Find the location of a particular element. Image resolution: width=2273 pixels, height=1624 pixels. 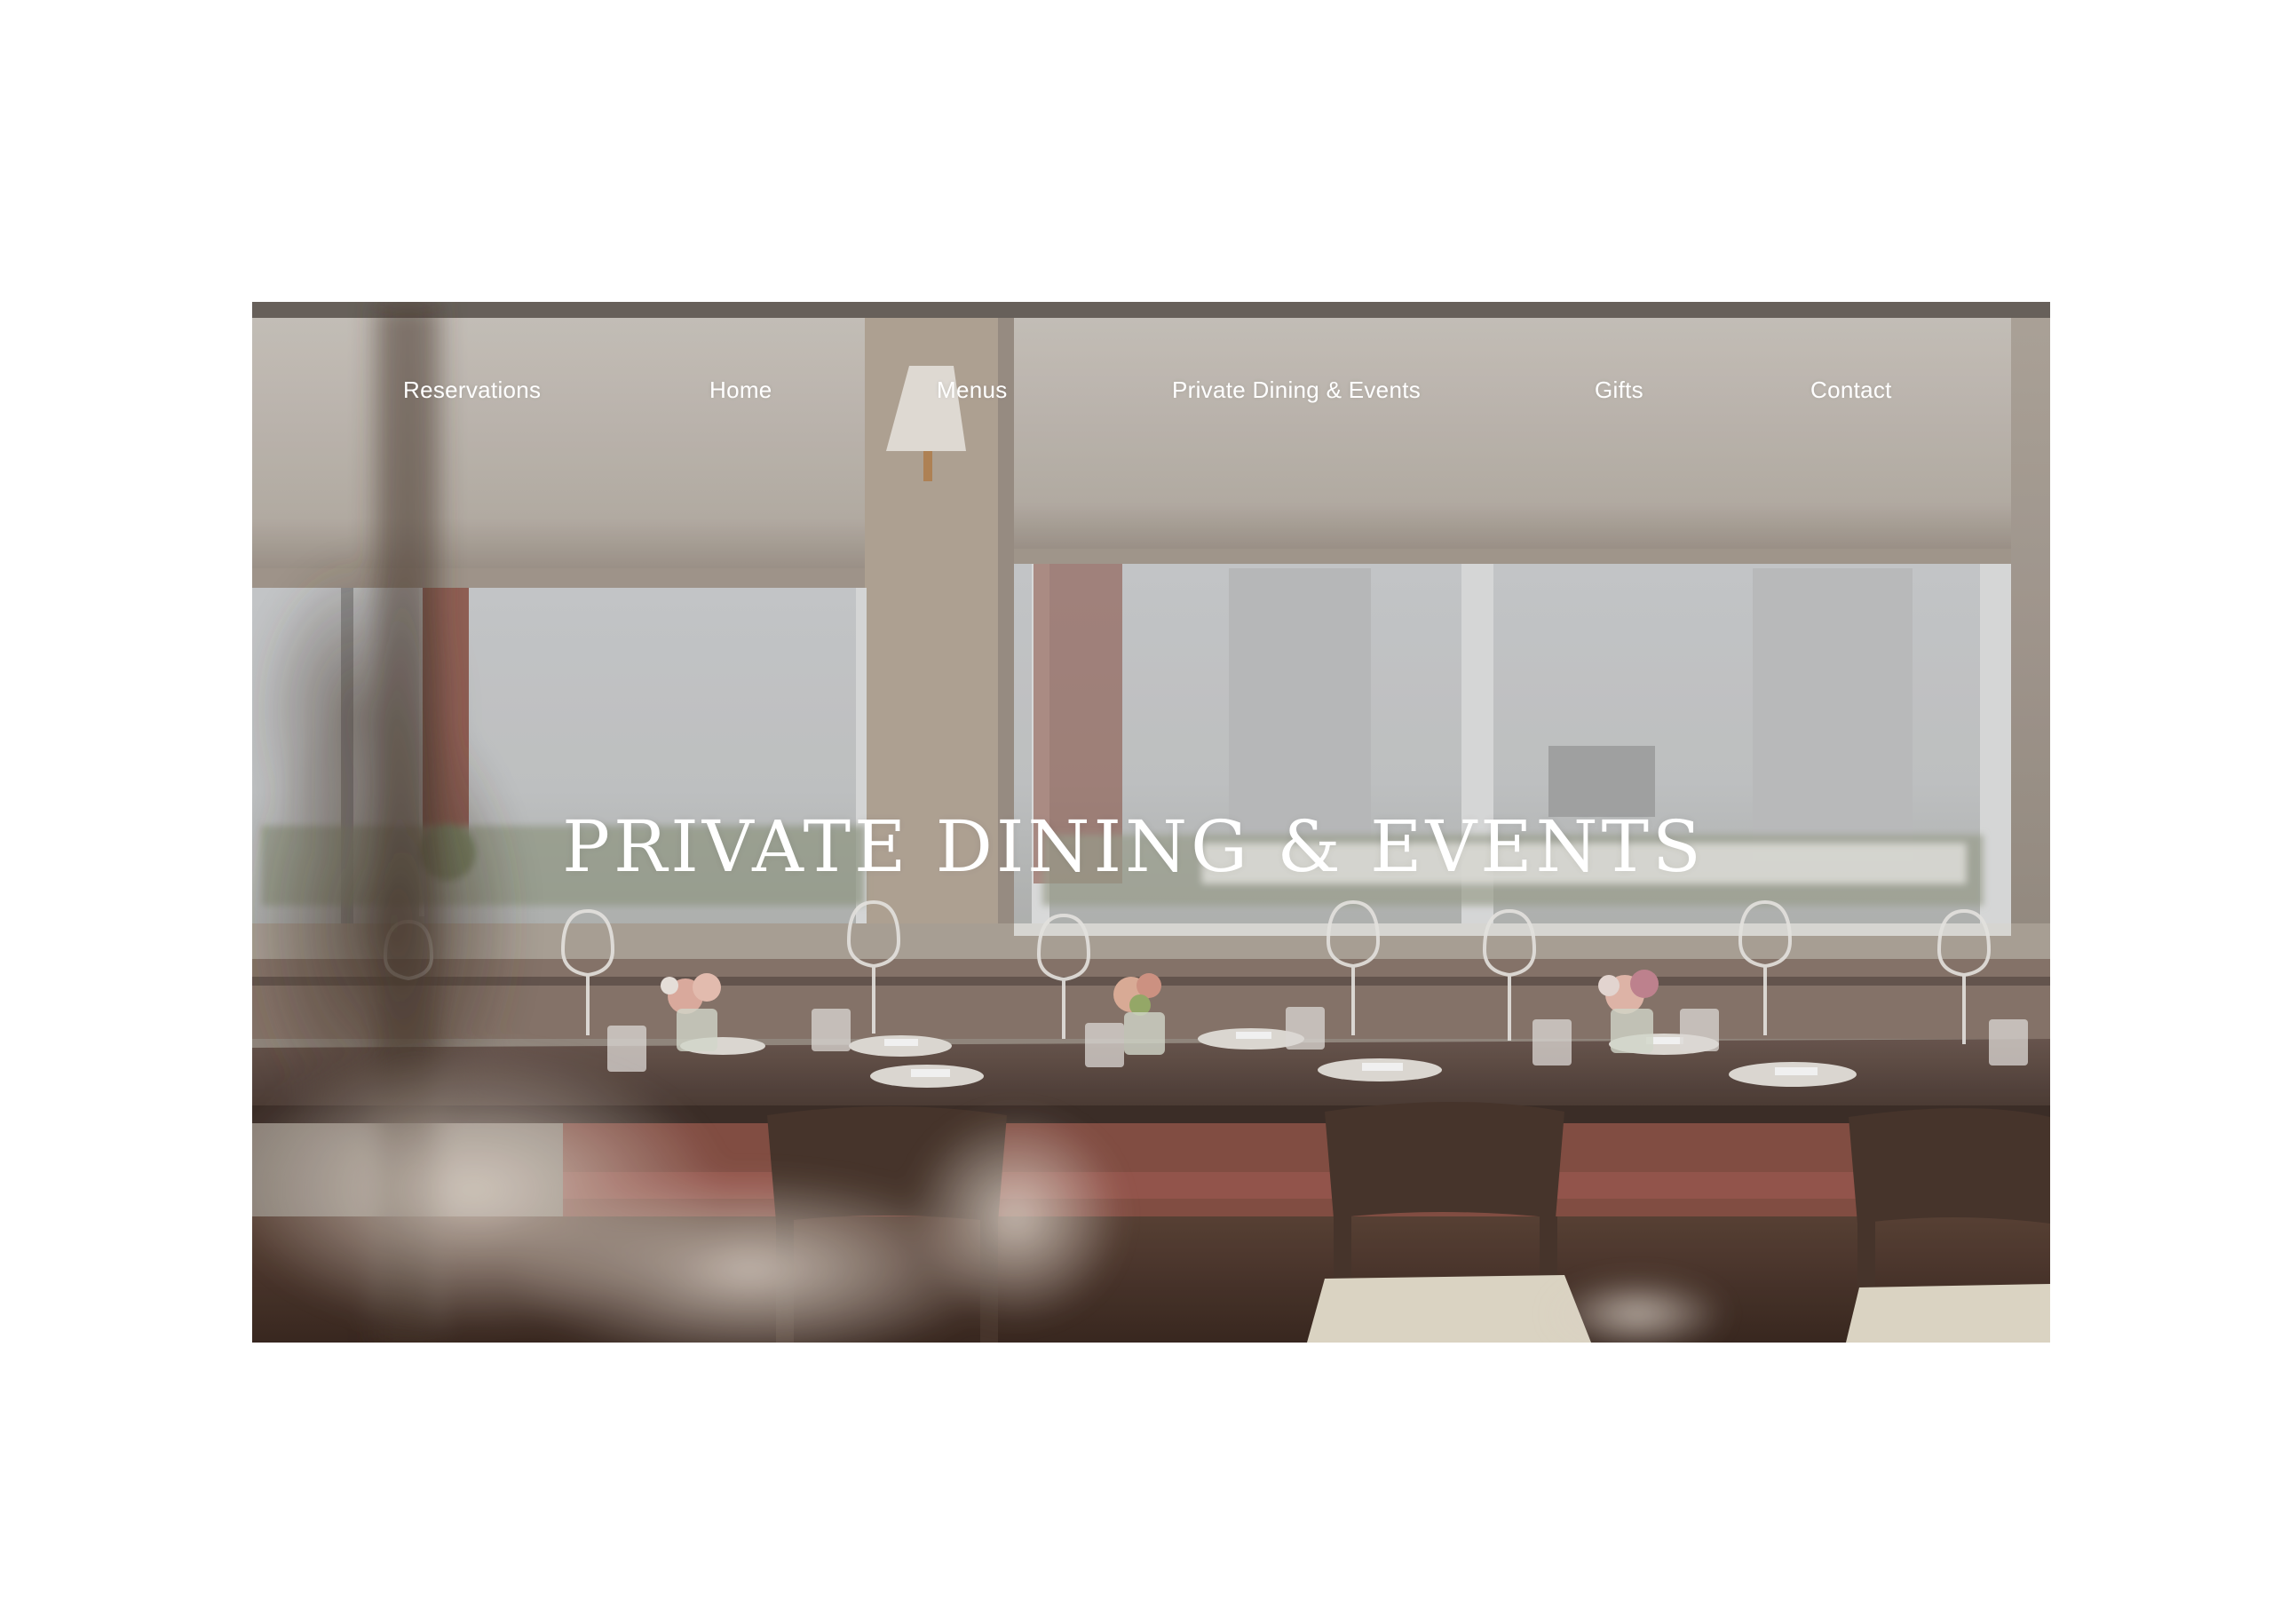

nav-reservations-link: Reservations is located at coordinates (472, 390).